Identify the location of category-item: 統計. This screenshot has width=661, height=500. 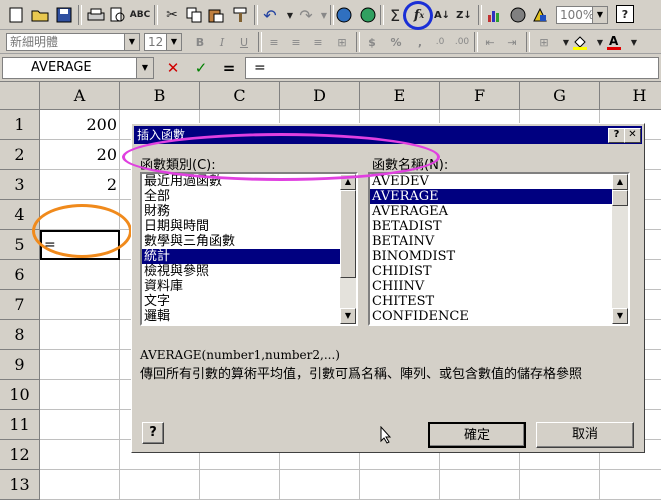
(249, 256).